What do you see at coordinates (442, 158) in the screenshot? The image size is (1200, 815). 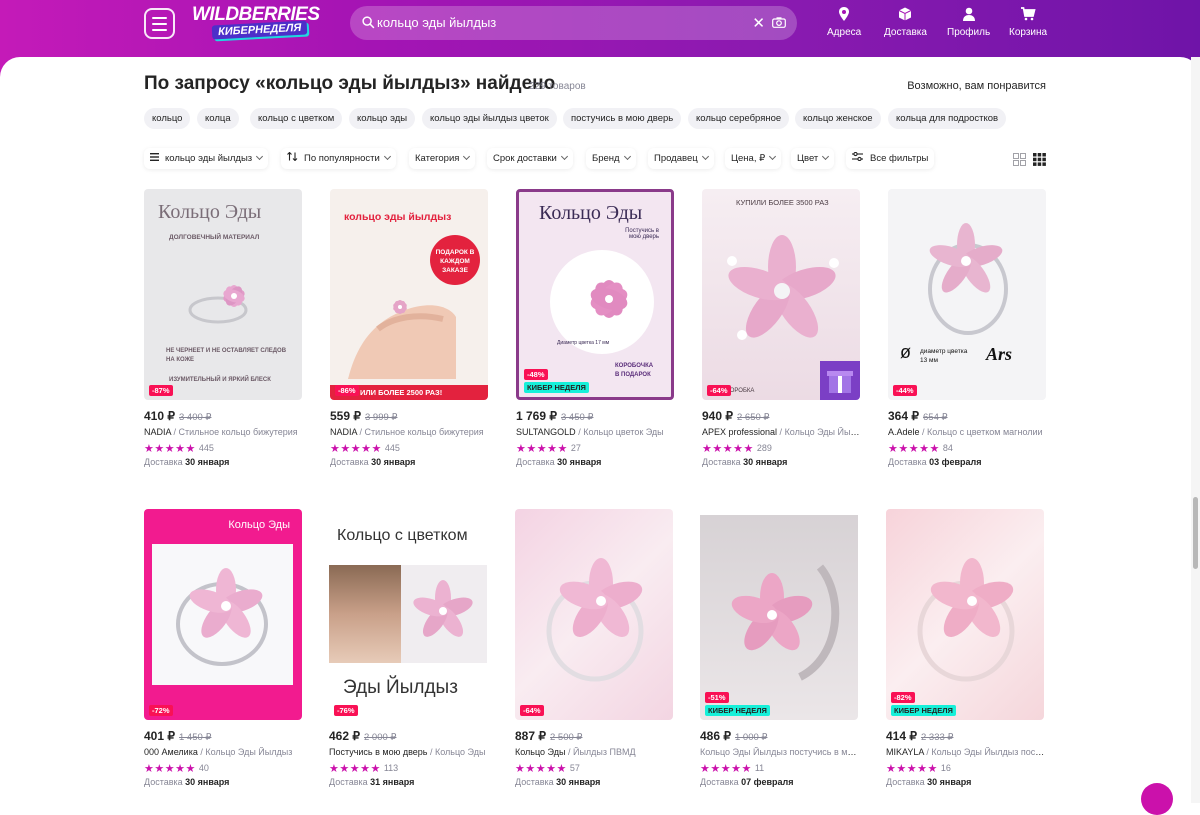 I see `filter-category: Категория` at bounding box center [442, 158].